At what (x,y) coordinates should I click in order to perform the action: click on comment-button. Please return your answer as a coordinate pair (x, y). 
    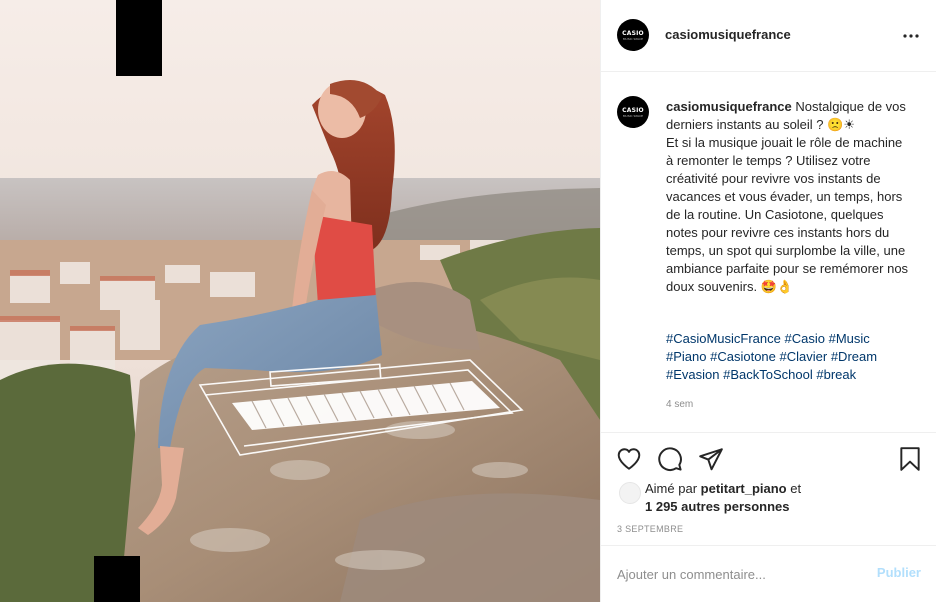
    Looking at the image, I should click on (670, 459).